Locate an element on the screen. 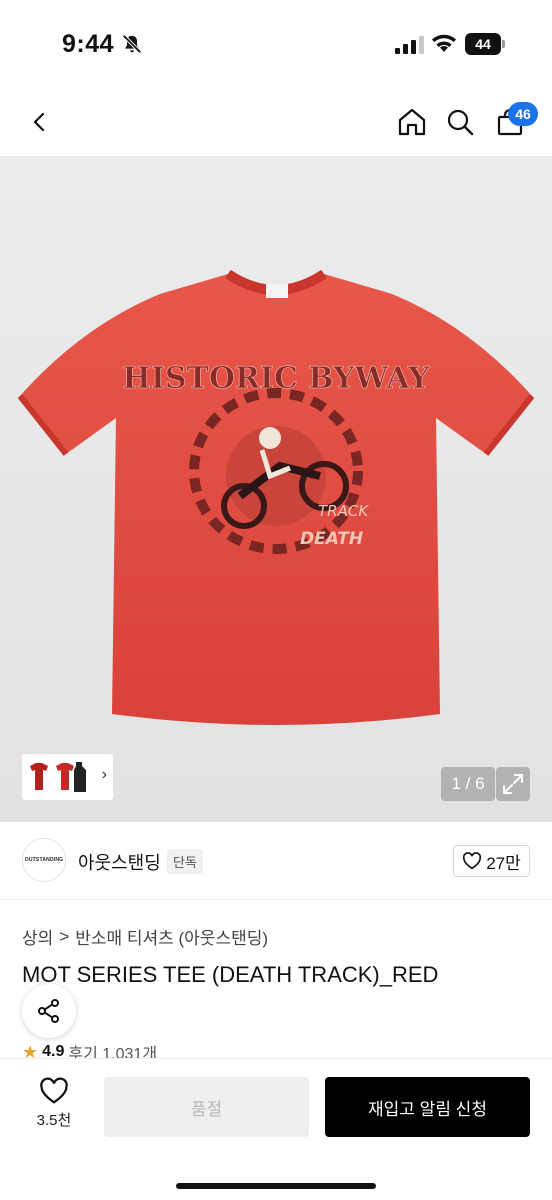 This screenshot has height=1200, width=552. status-time: 9:44 is located at coordinates (88, 44).